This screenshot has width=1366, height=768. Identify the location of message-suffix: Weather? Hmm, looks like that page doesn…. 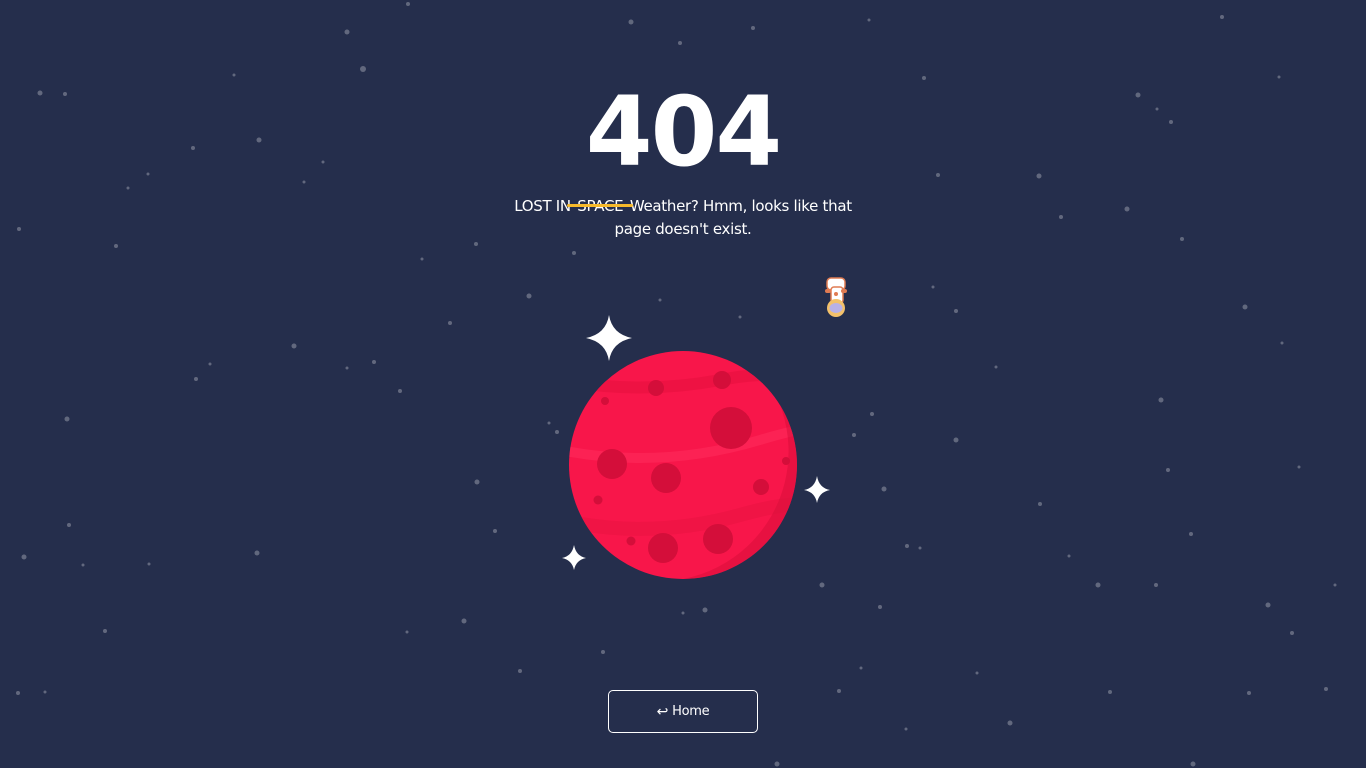
(733, 217).